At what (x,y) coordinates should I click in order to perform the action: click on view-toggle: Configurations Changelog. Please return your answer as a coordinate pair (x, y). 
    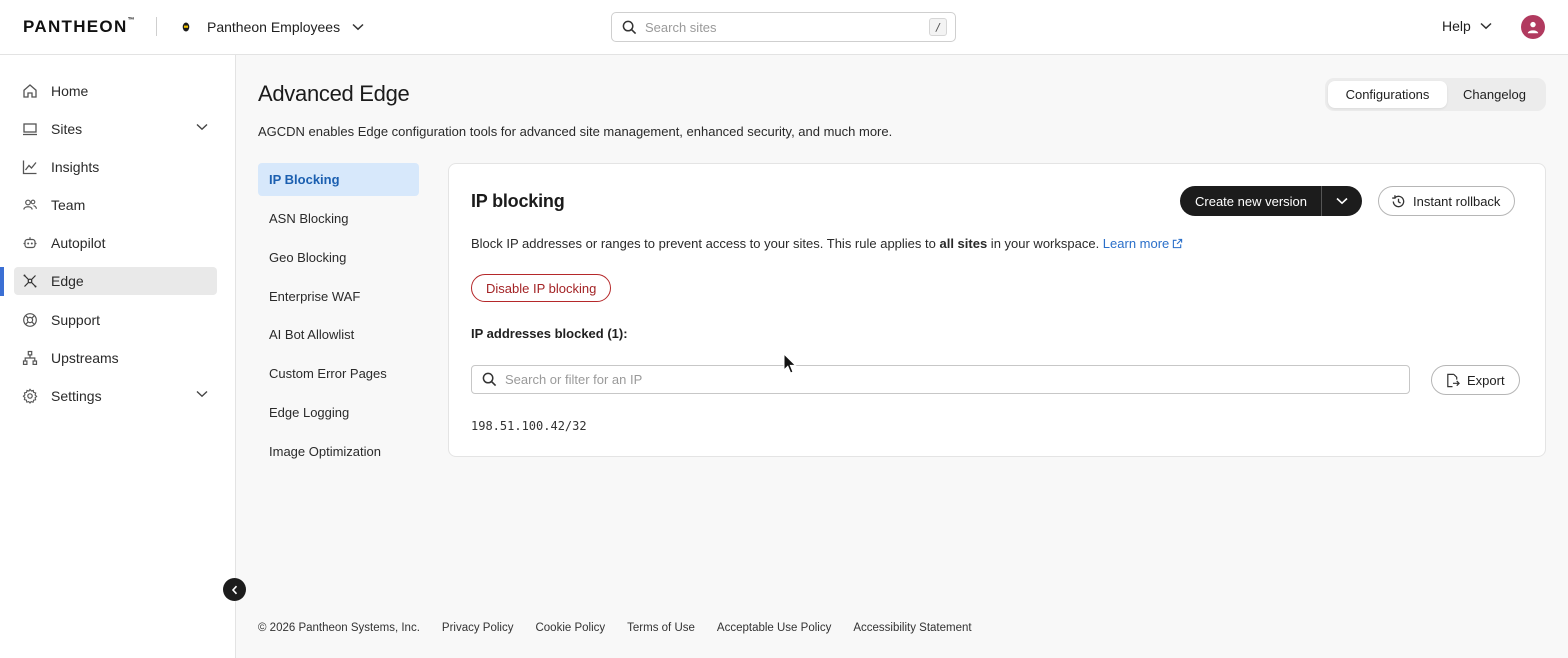
    Looking at the image, I should click on (1435, 94).